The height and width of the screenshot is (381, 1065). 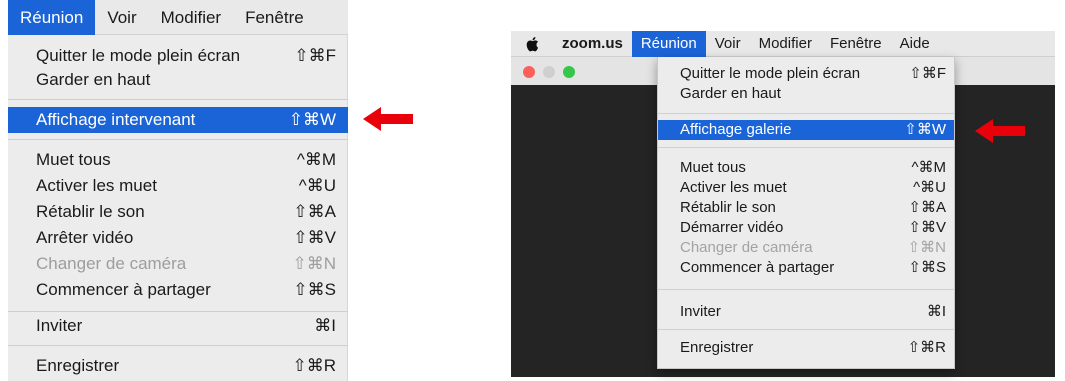 I want to click on apple-logo-icon, so click(x=532, y=44).